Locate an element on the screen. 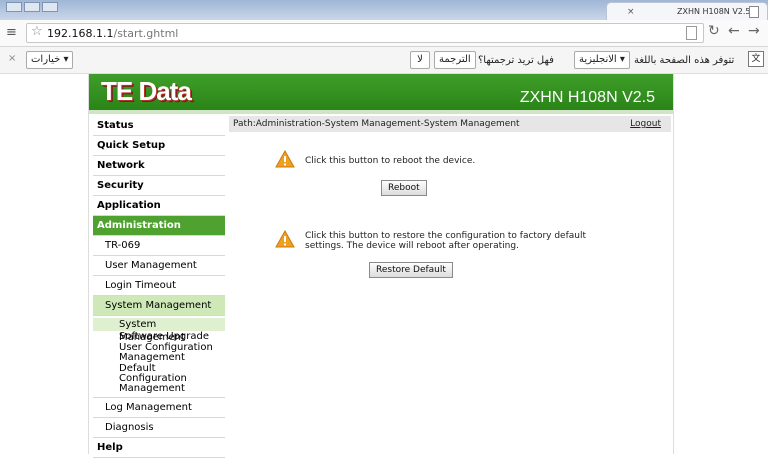  sidebar-item-status: Status is located at coordinates (159, 126).